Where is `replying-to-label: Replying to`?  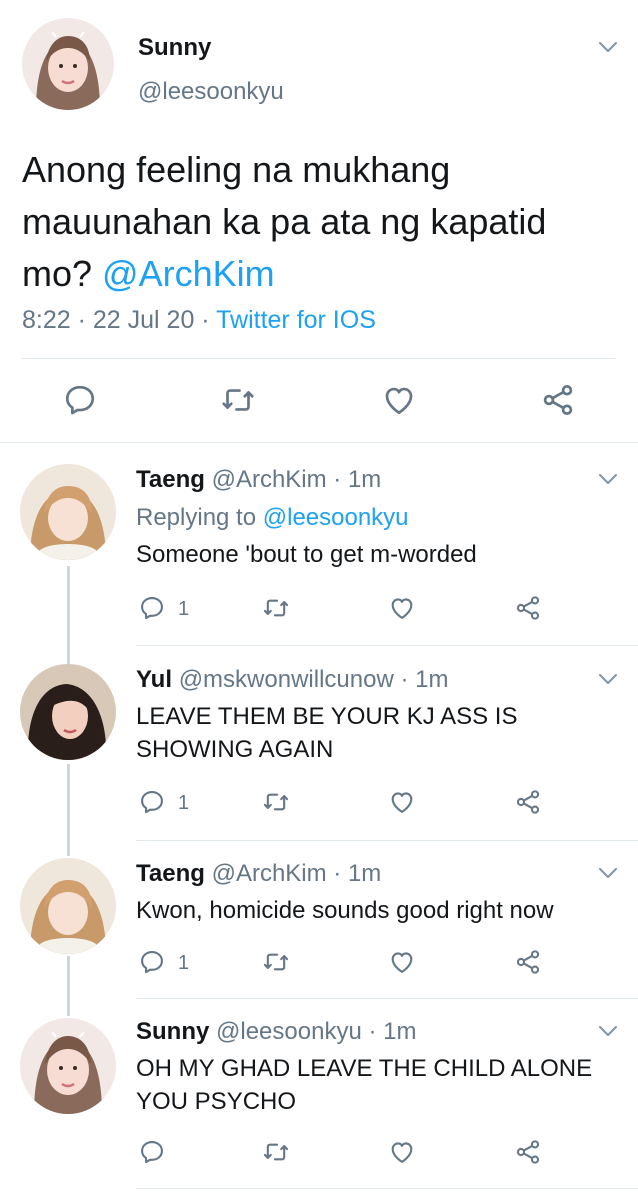
replying-to-label: Replying to is located at coordinates (199, 517).